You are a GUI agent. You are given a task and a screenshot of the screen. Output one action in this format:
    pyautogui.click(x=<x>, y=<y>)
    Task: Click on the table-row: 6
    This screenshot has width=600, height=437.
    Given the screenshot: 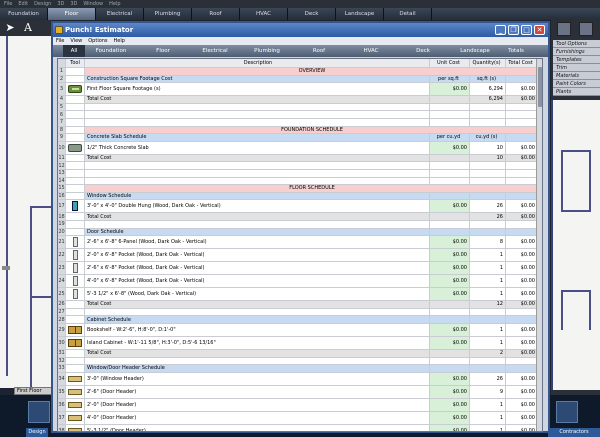 What is the action you would take?
    pyautogui.click(x=298, y=115)
    